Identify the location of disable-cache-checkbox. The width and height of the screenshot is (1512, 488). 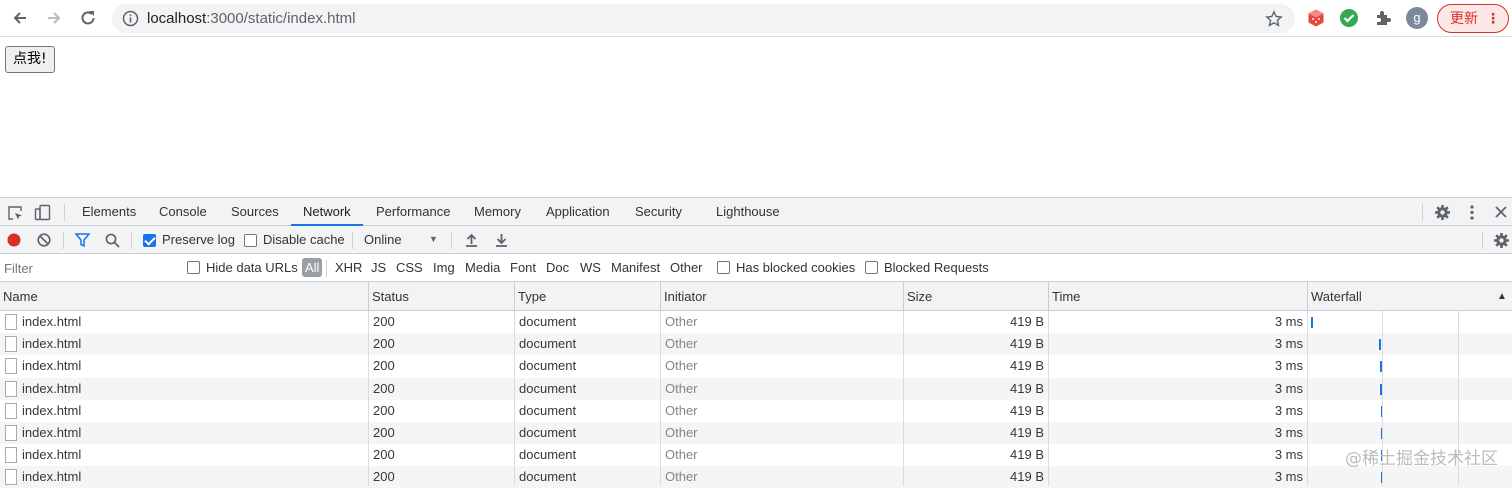
(250, 240).